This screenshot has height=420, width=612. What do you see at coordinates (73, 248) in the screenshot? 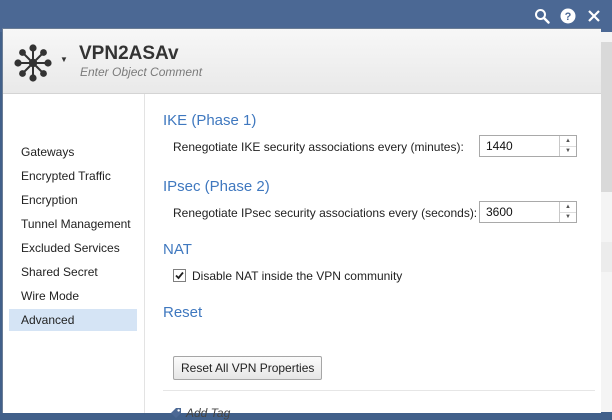
I see `sidebar-item-excluded-services: Excluded Services` at bounding box center [73, 248].